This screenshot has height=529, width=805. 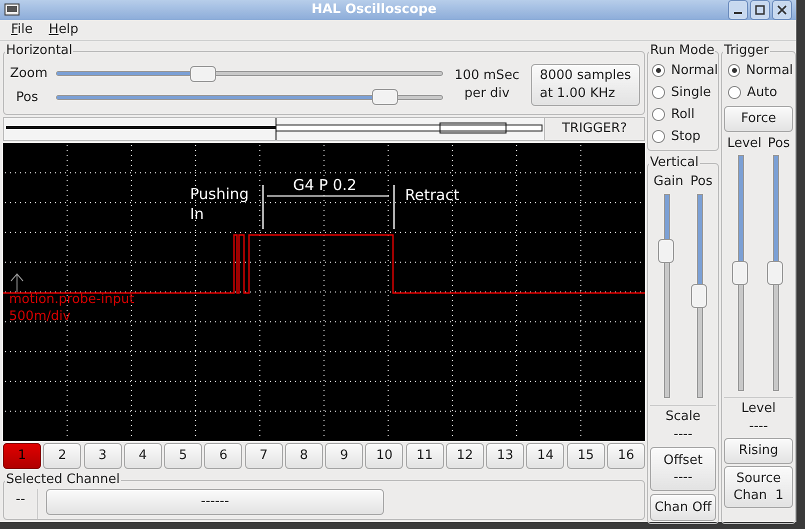 What do you see at coordinates (625, 455) in the screenshot?
I see `channel-button: 16` at bounding box center [625, 455].